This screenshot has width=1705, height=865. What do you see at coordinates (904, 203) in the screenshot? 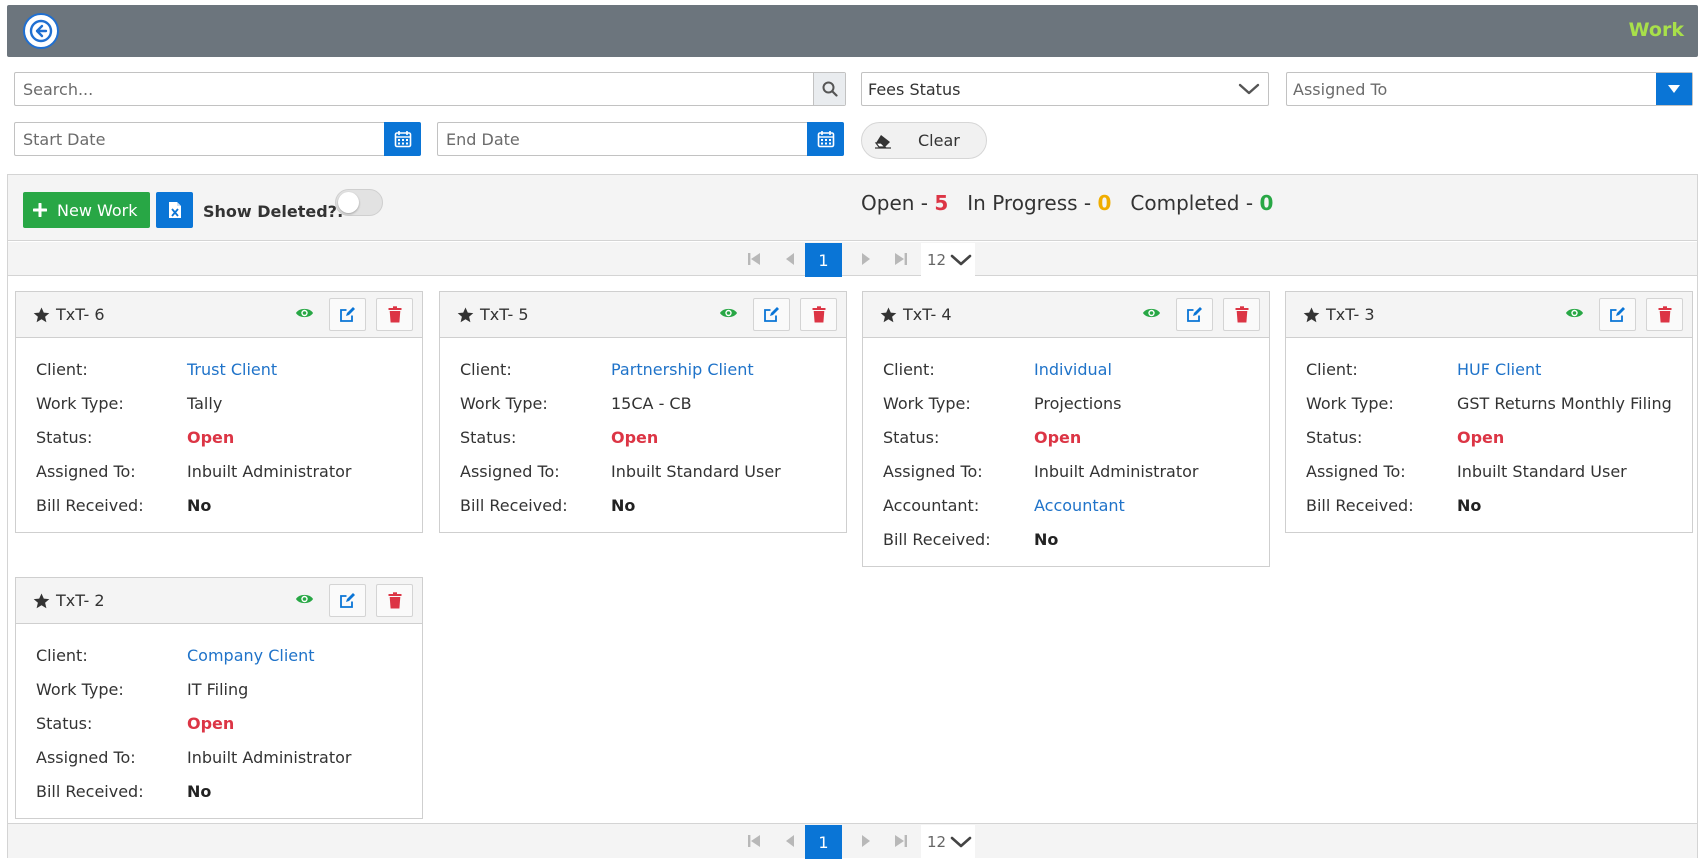
I see `open-summary: Open - 5` at bounding box center [904, 203].